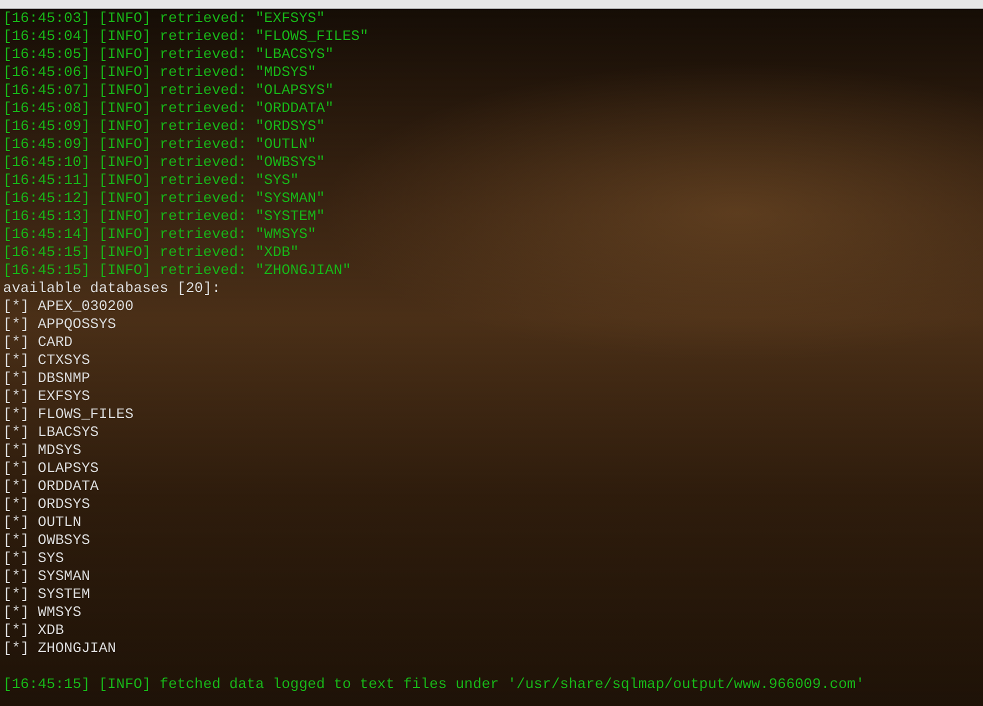 This screenshot has width=983, height=706. What do you see at coordinates (47, 595) in the screenshot?
I see `output-line: [*] SYSTEM` at bounding box center [47, 595].